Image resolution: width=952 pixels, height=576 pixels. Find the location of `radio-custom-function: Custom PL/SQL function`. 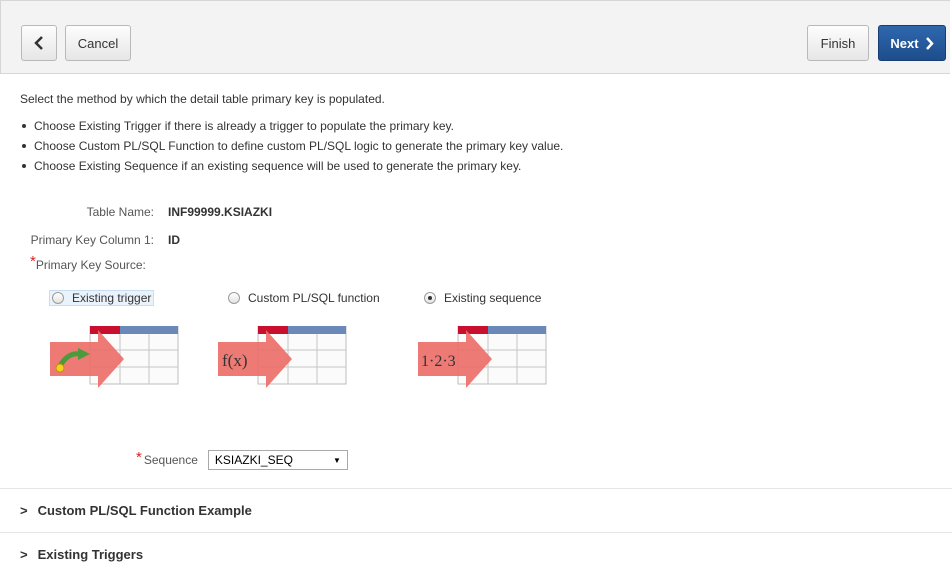

radio-custom-function: Custom PL/SQL function is located at coordinates (304, 298).